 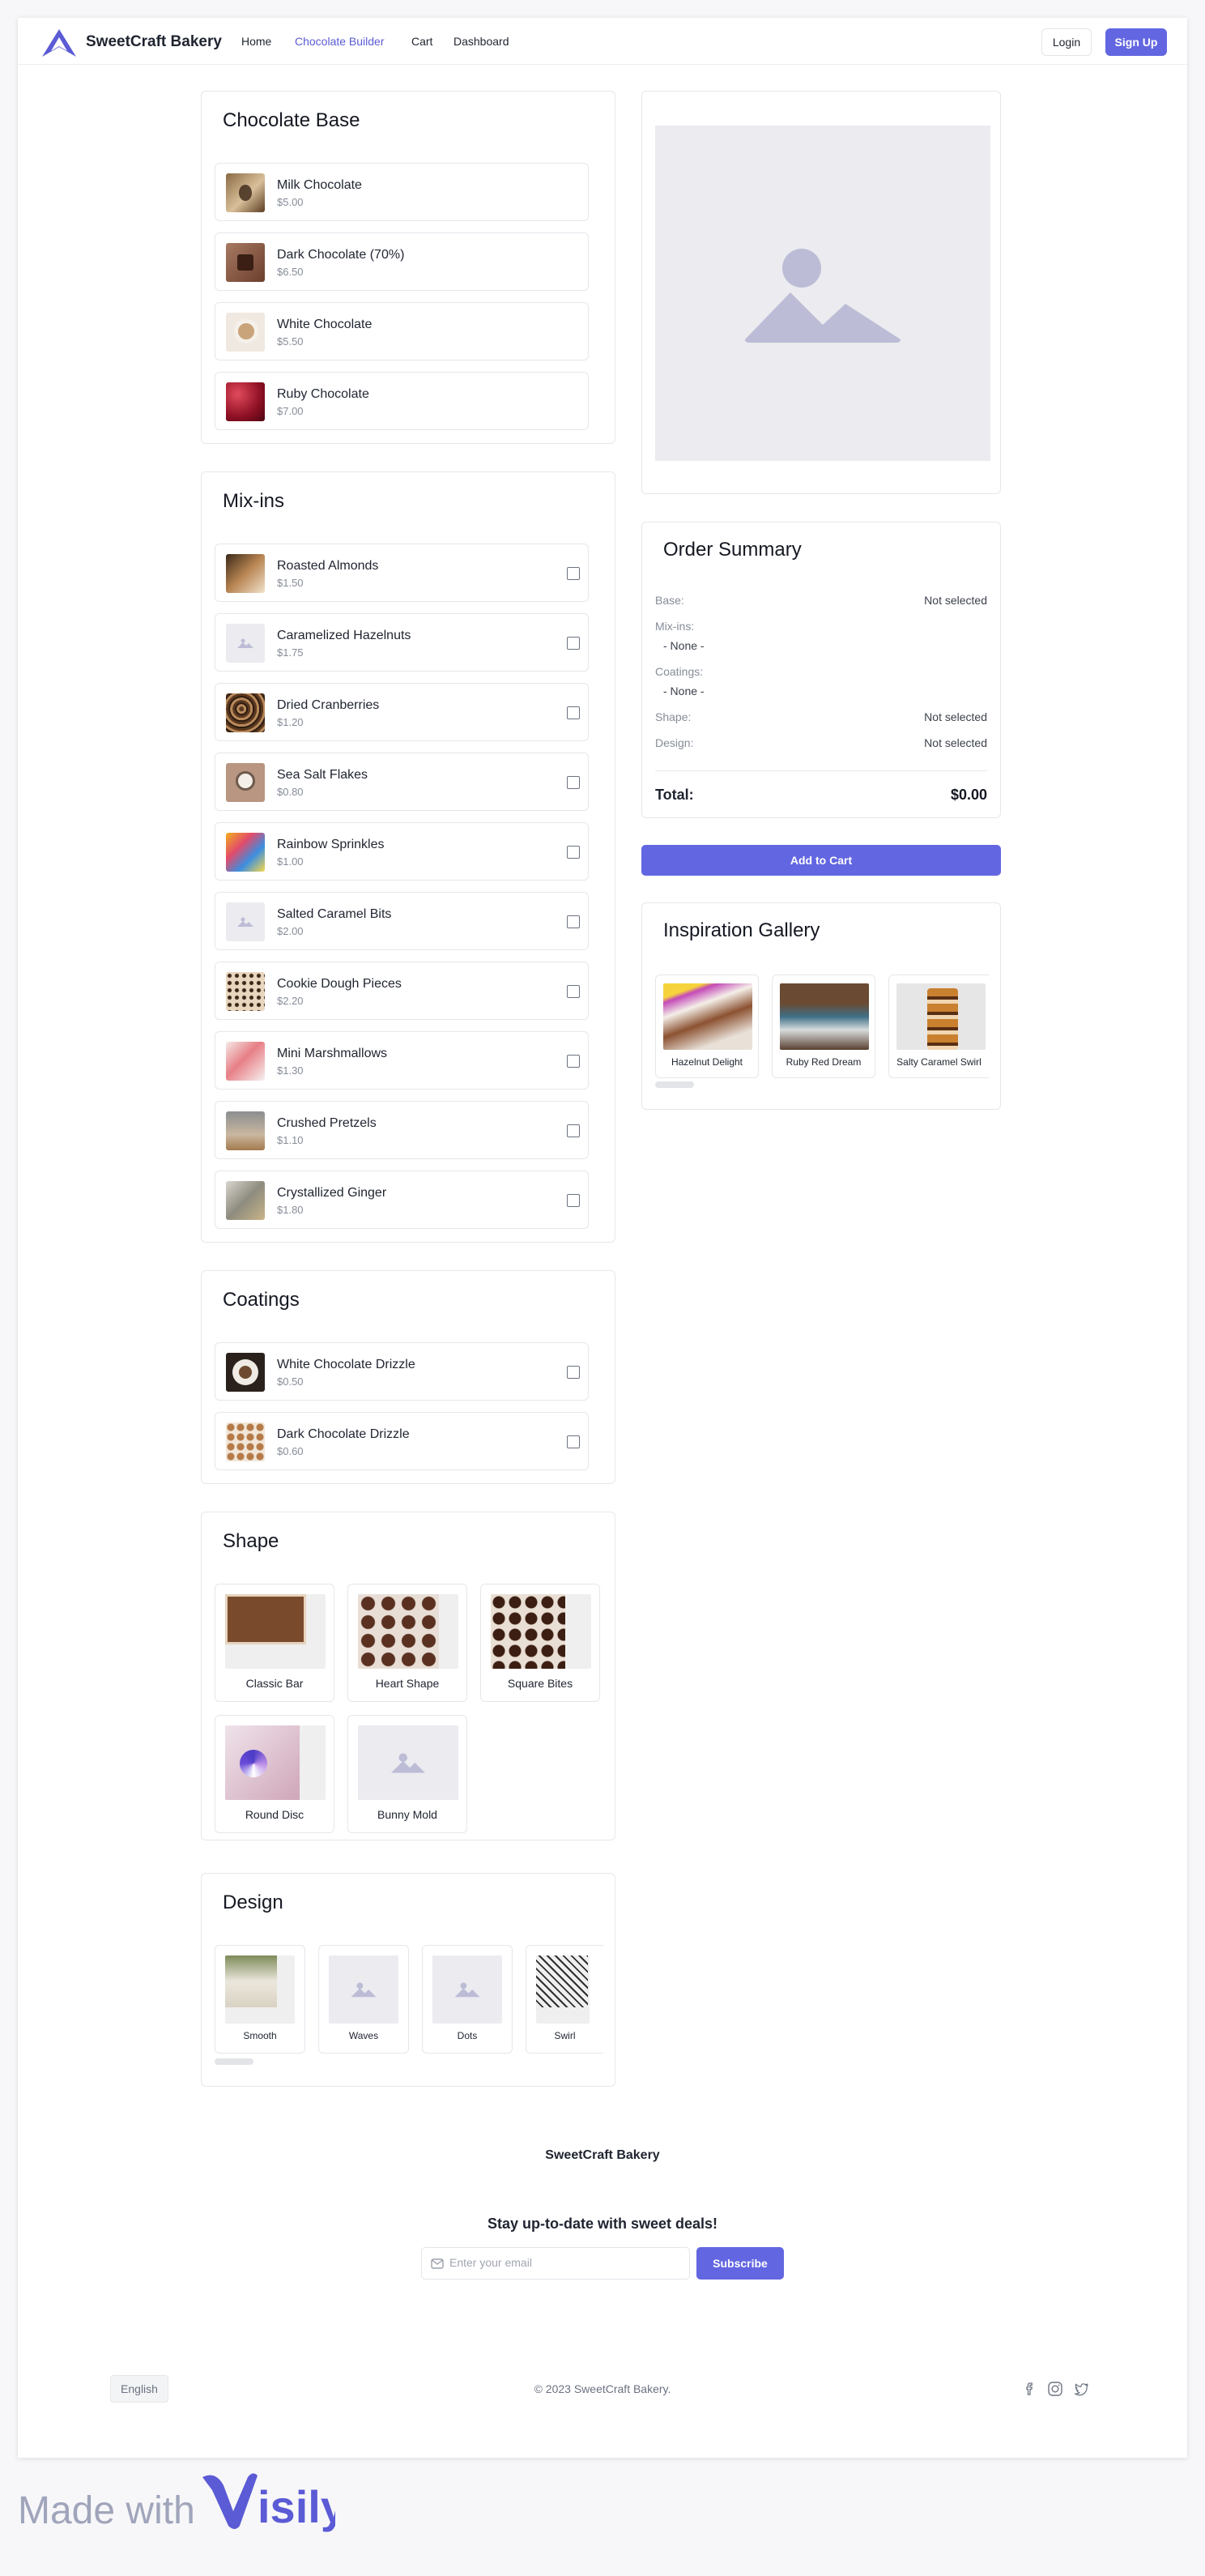 I want to click on base-option-ruby: Ruby Chocolate $7.00, so click(x=402, y=401).